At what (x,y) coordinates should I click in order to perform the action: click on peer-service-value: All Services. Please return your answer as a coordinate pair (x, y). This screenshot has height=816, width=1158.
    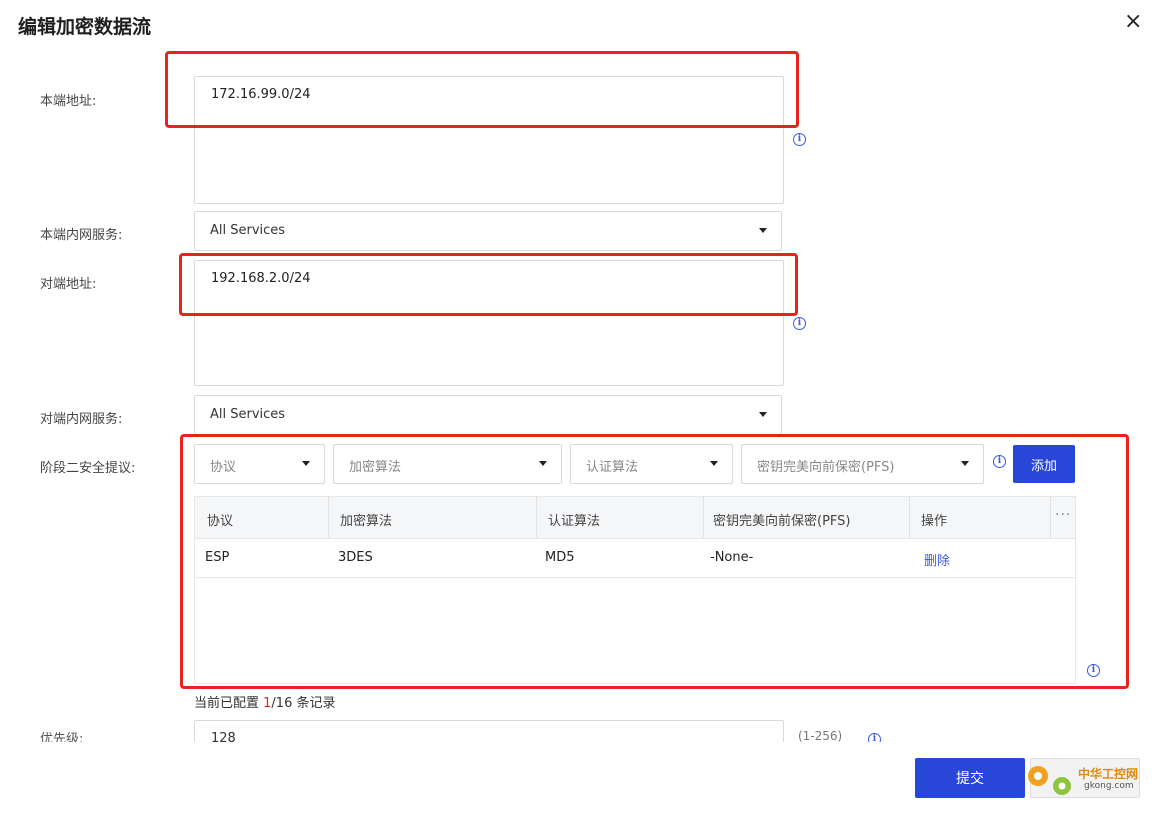
    Looking at the image, I should click on (248, 414).